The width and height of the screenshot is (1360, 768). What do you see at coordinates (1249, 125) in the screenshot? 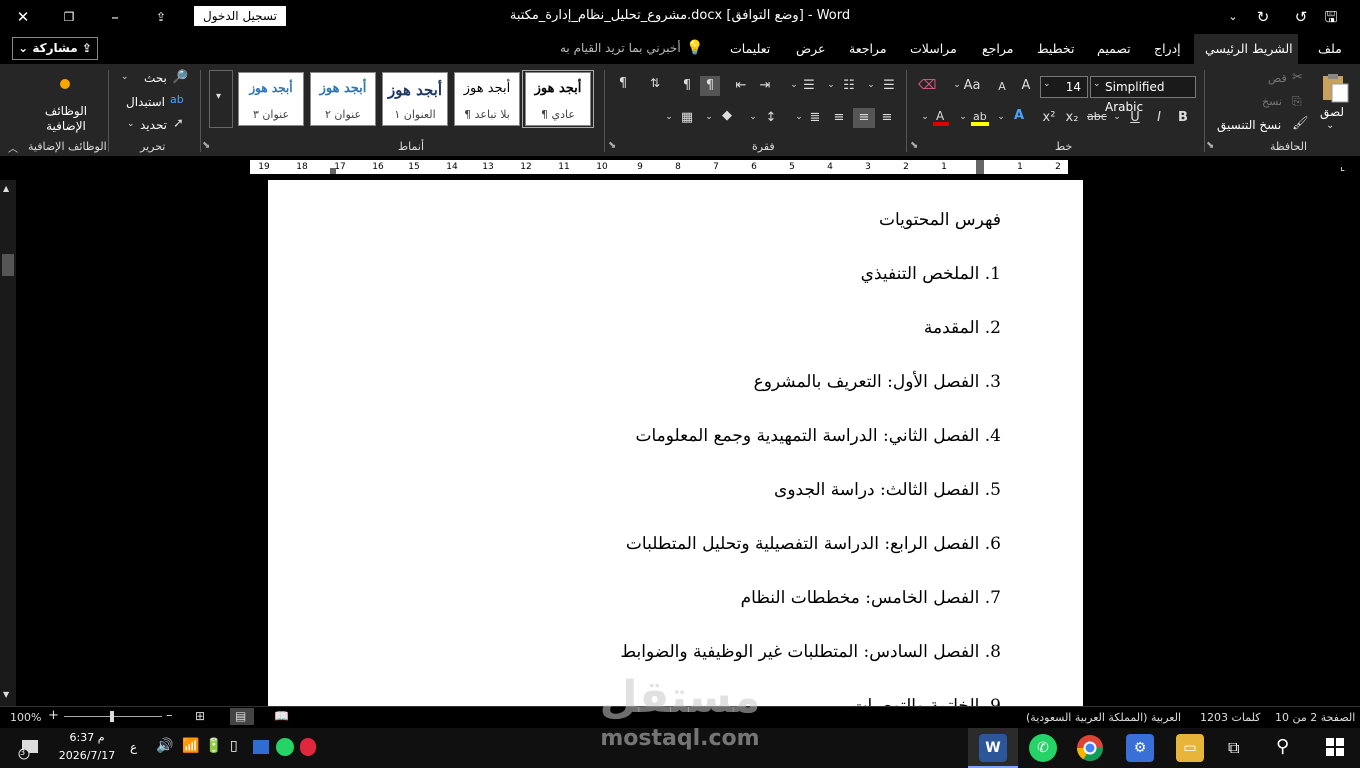
I see `format-painter-label: نسخ التنسيق` at bounding box center [1249, 125].